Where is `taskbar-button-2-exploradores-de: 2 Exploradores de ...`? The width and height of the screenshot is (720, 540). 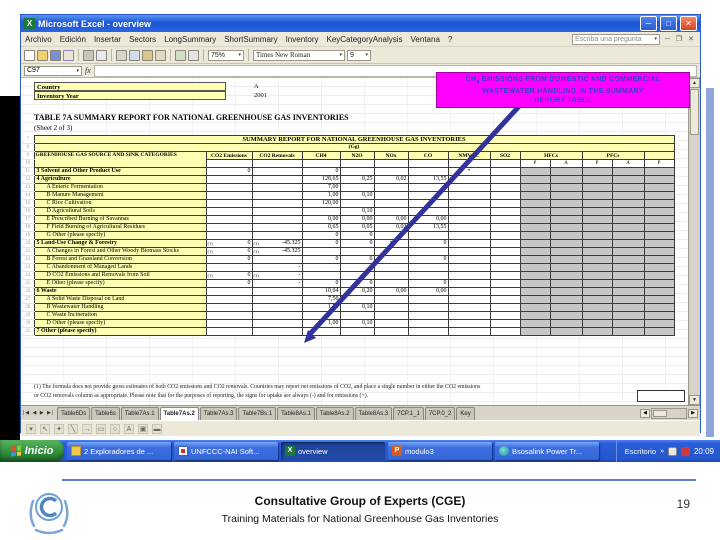
taskbar-button-2-exploradores-de: 2 Exploradores de ... is located at coordinates (119, 451).